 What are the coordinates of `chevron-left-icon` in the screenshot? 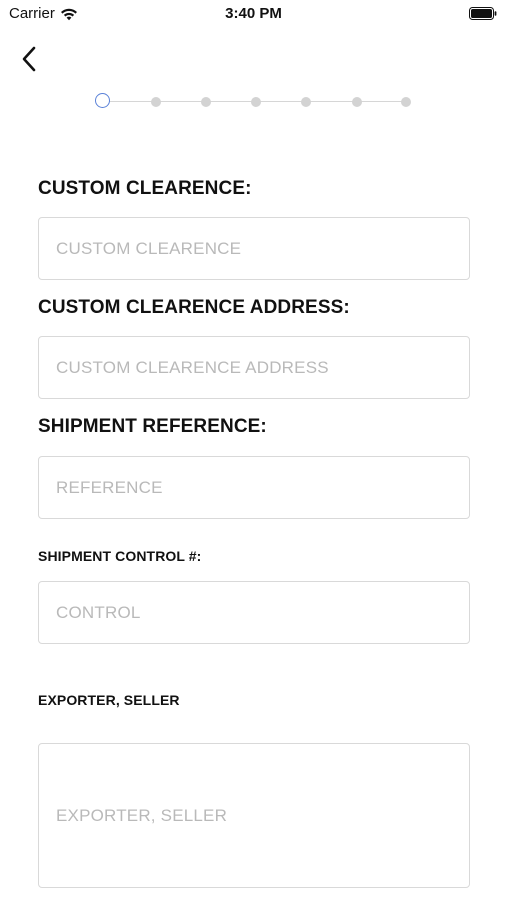 It's located at (29, 59).